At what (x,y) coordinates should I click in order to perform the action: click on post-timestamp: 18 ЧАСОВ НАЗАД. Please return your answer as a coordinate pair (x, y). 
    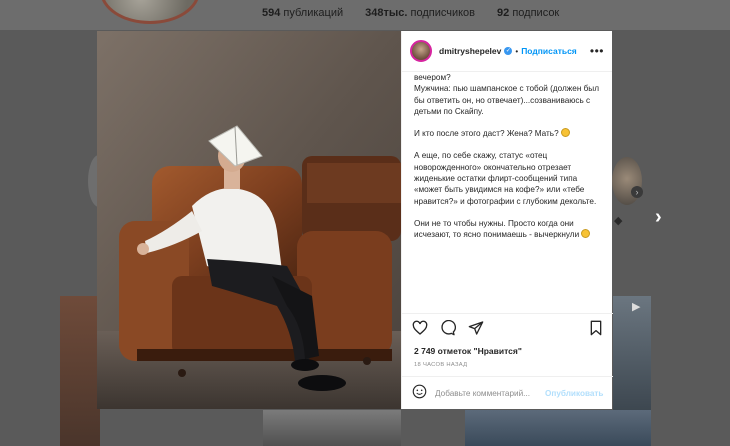
    Looking at the image, I should click on (441, 365).